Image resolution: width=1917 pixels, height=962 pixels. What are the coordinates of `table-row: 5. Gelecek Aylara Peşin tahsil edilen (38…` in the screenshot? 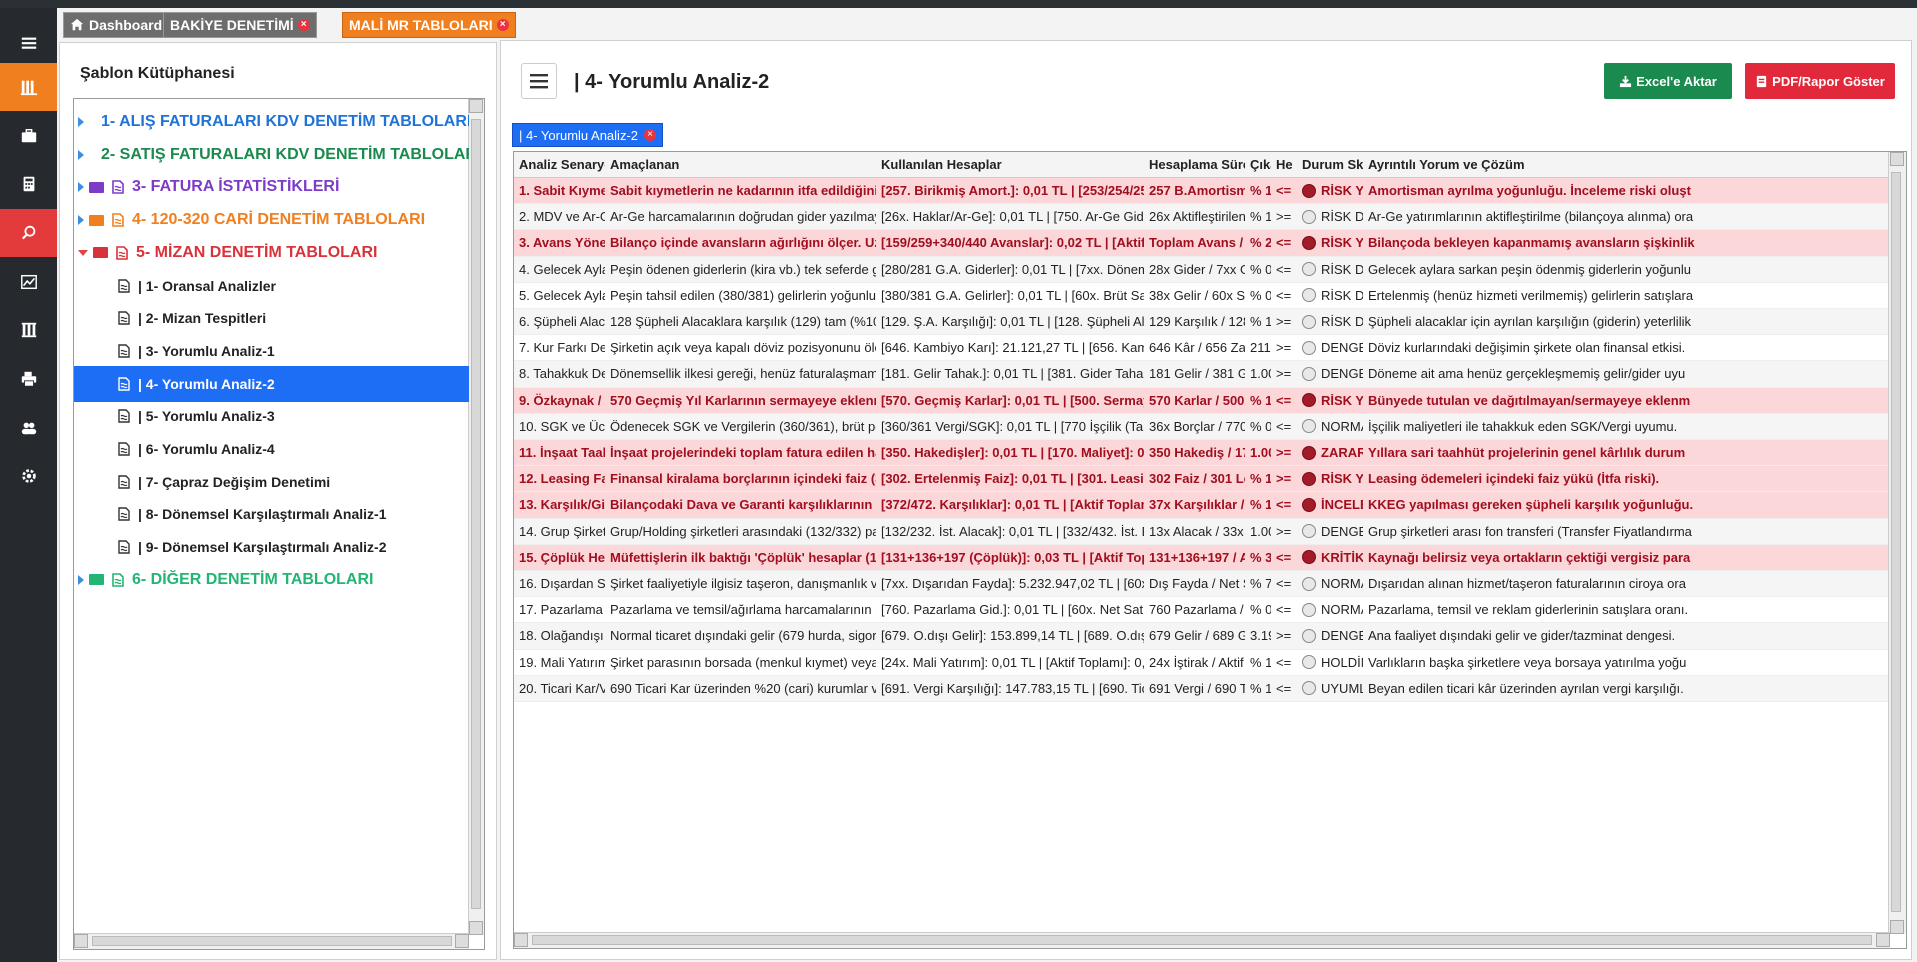 It's located at (1201, 296).